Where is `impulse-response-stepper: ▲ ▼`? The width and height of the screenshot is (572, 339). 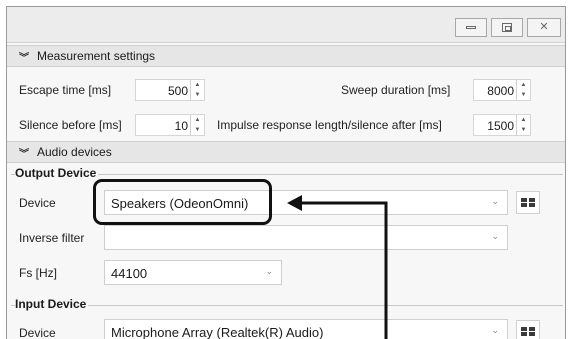 impulse-response-stepper: ▲ ▼ is located at coordinates (523, 125).